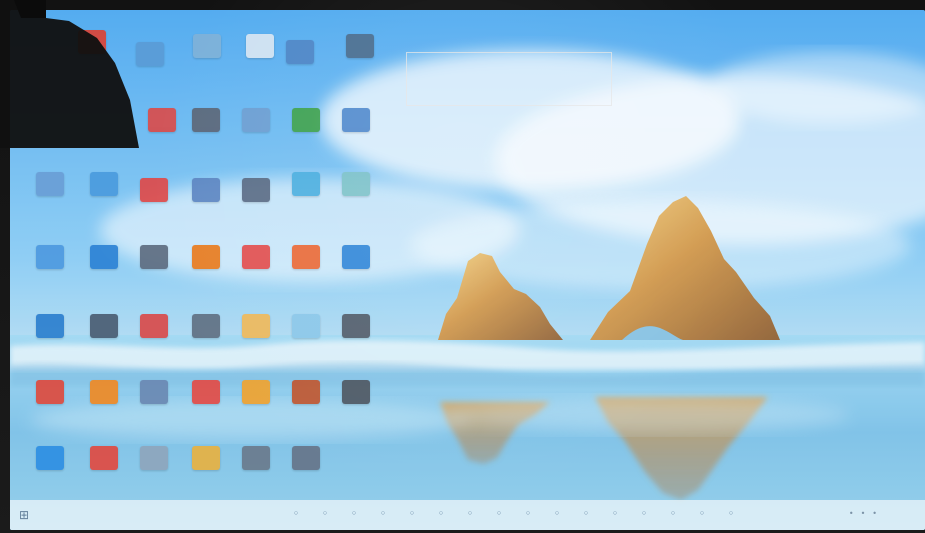 The height and width of the screenshot is (533, 925). What do you see at coordinates (154, 257) in the screenshot?
I see `camera-icon` at bounding box center [154, 257].